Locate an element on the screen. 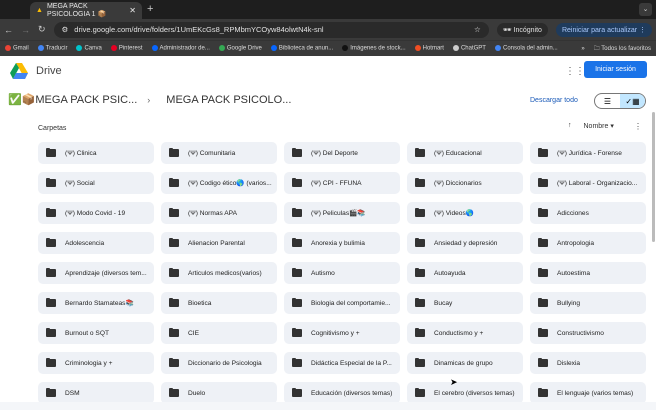 The width and height of the screenshot is (656, 410). bookmark-label: Hotmart is located at coordinates (433, 48).